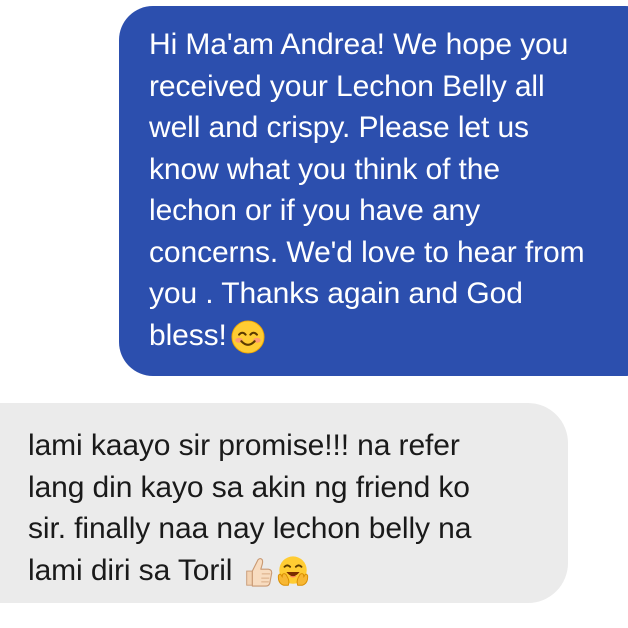 The width and height of the screenshot is (628, 628). What do you see at coordinates (244, 445) in the screenshot?
I see `message-line: lami kaayo sir promise!!! na refer` at bounding box center [244, 445].